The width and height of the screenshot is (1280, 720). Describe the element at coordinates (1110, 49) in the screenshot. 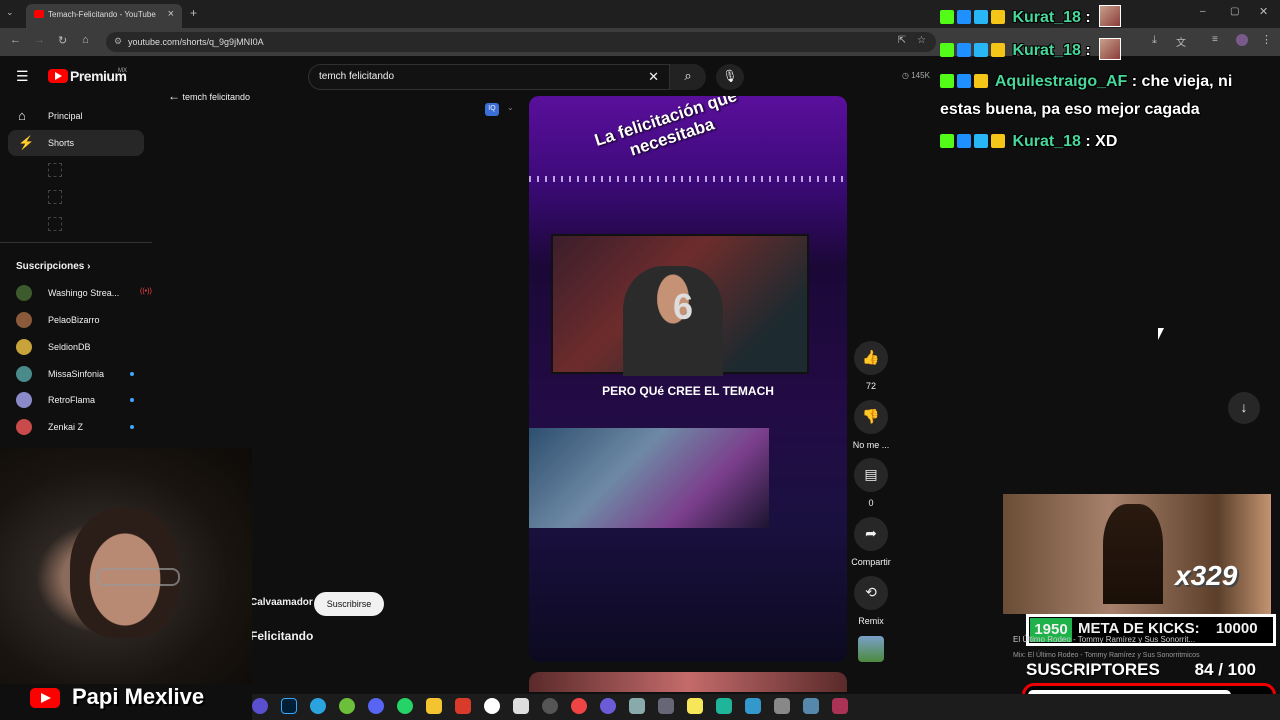

I see `emote-image` at that location.